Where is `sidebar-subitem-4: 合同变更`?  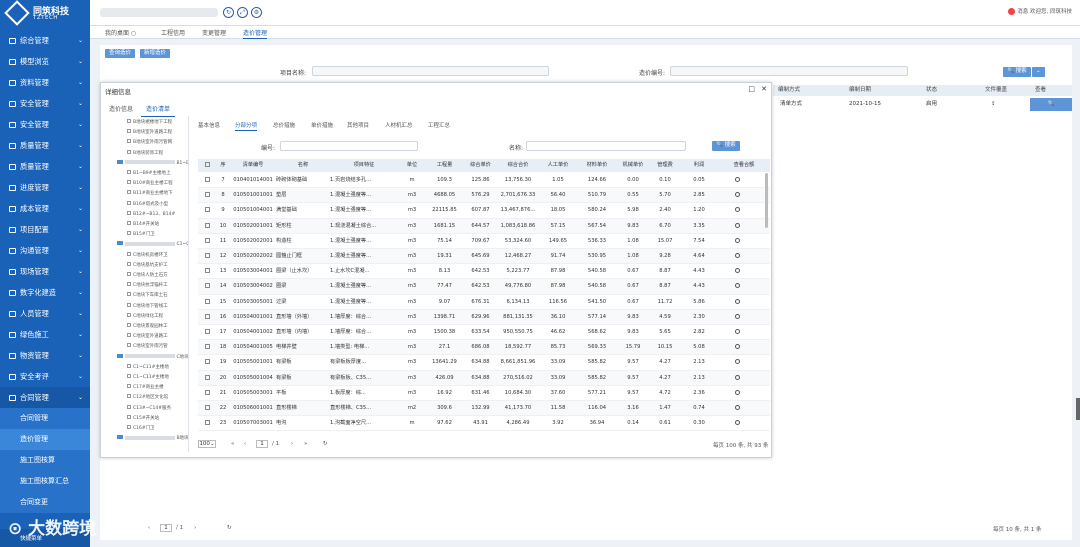
sidebar-subitem-4: 合同变更 is located at coordinates (45, 502).